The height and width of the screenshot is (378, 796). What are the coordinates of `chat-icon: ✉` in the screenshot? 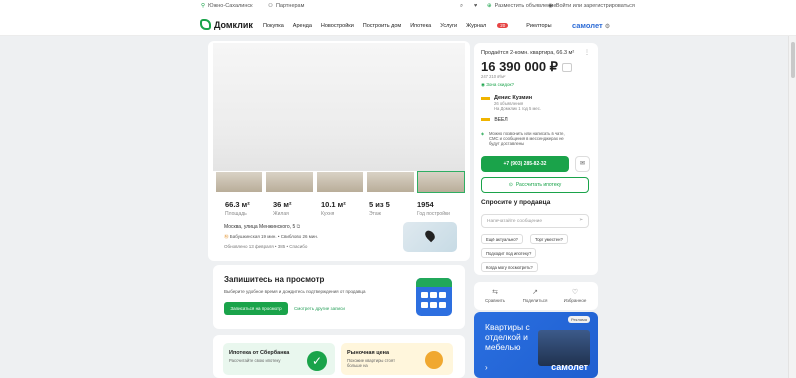 It's located at (583, 164).